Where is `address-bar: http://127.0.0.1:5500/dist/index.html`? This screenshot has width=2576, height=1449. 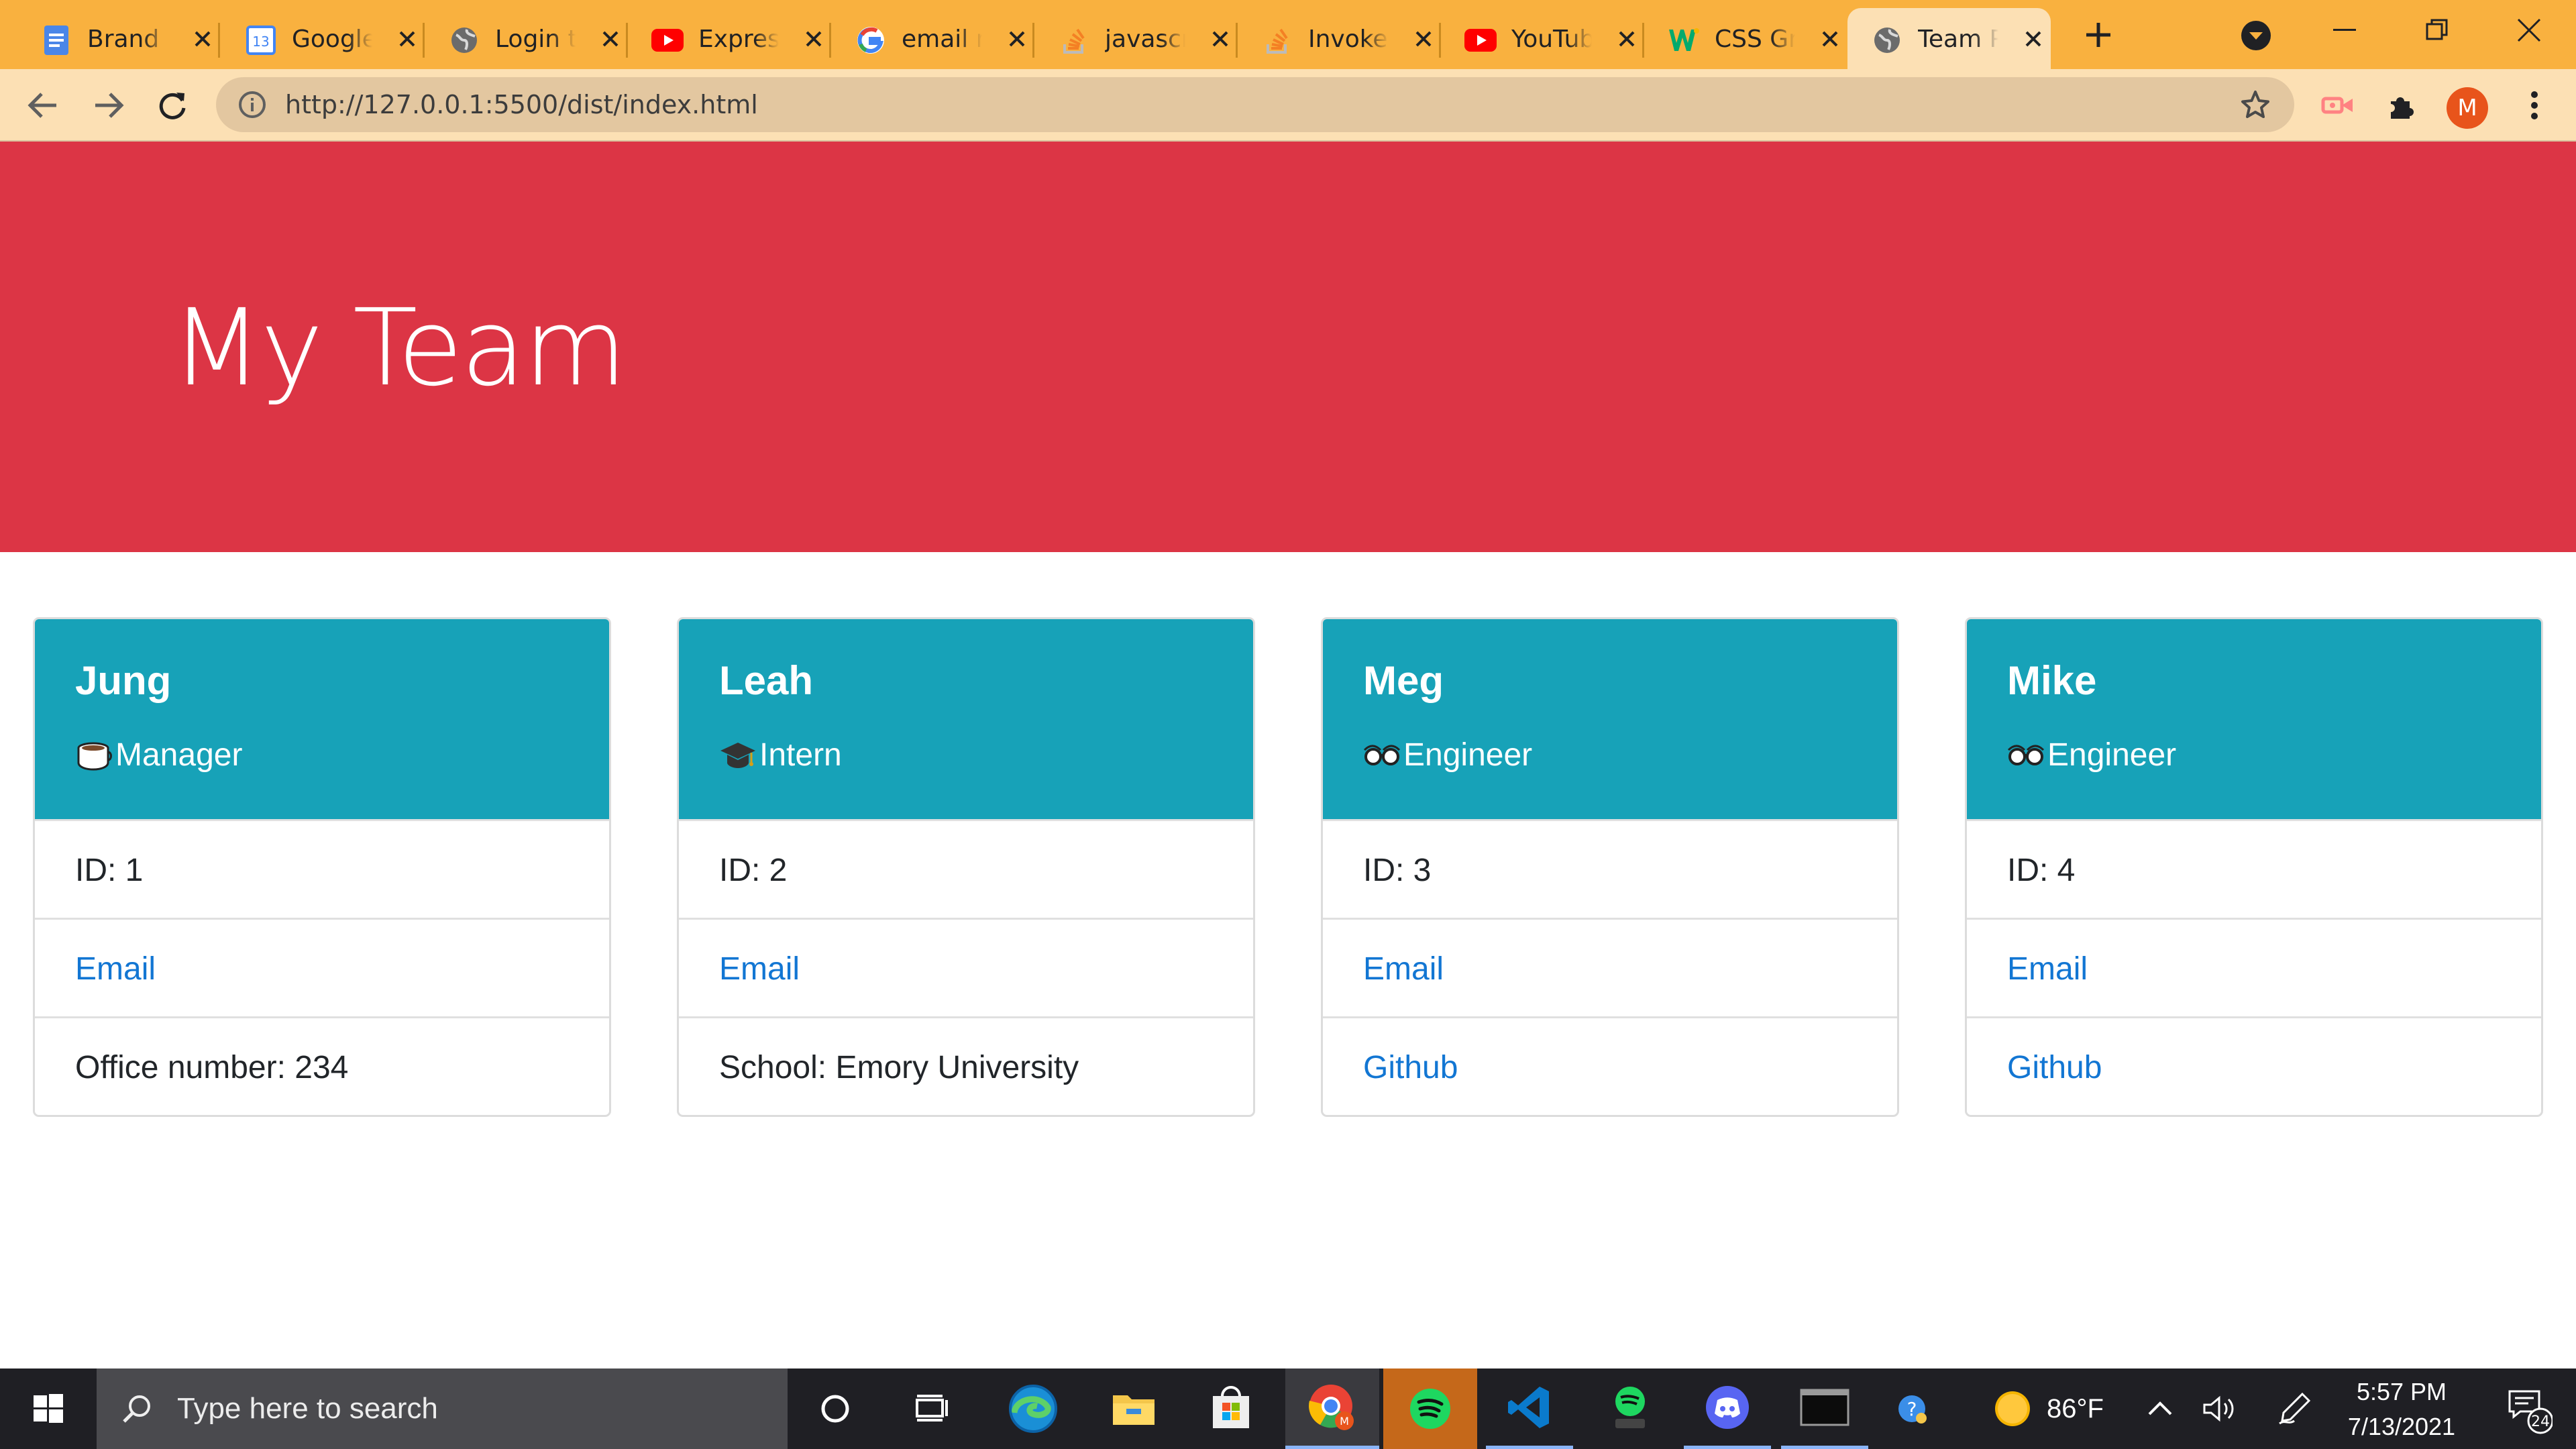 address-bar: http://127.0.0.1:5500/dist/index.html is located at coordinates (1255, 104).